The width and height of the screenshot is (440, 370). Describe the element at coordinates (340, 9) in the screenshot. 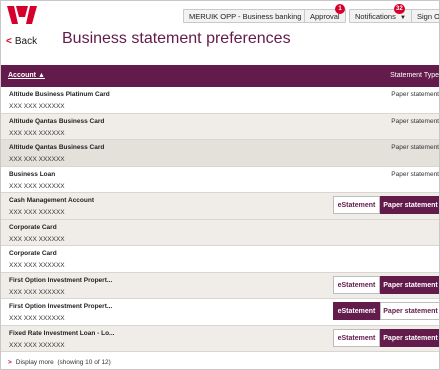

I see `approval-count-badge: 1` at that location.